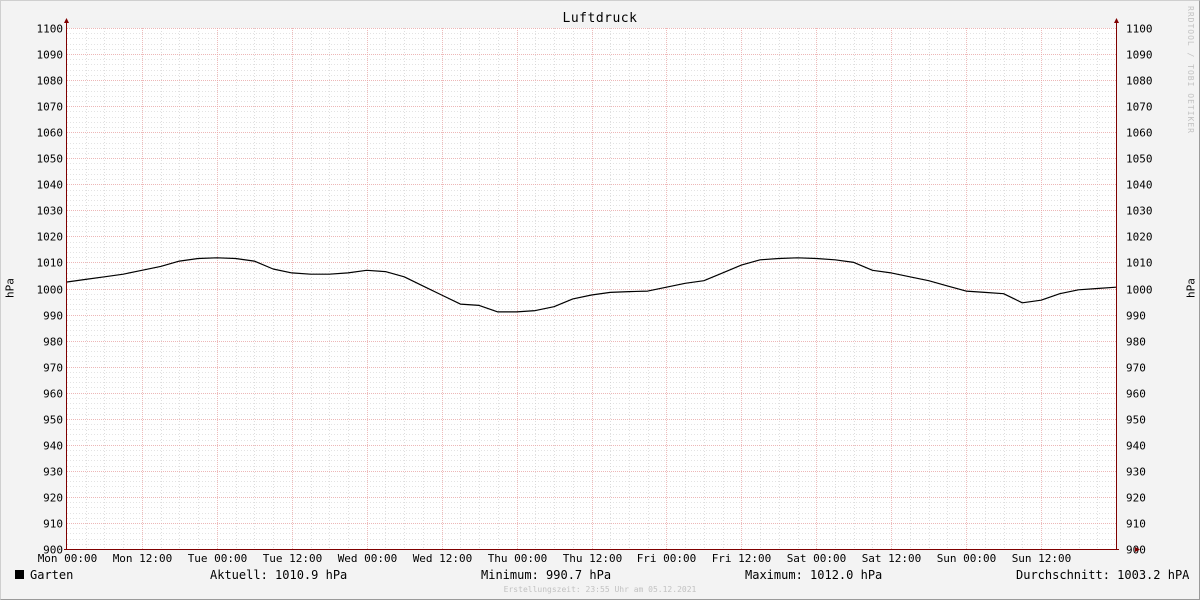  What do you see at coordinates (53, 498) in the screenshot?
I see `y-tick-label-left: 920` at bounding box center [53, 498].